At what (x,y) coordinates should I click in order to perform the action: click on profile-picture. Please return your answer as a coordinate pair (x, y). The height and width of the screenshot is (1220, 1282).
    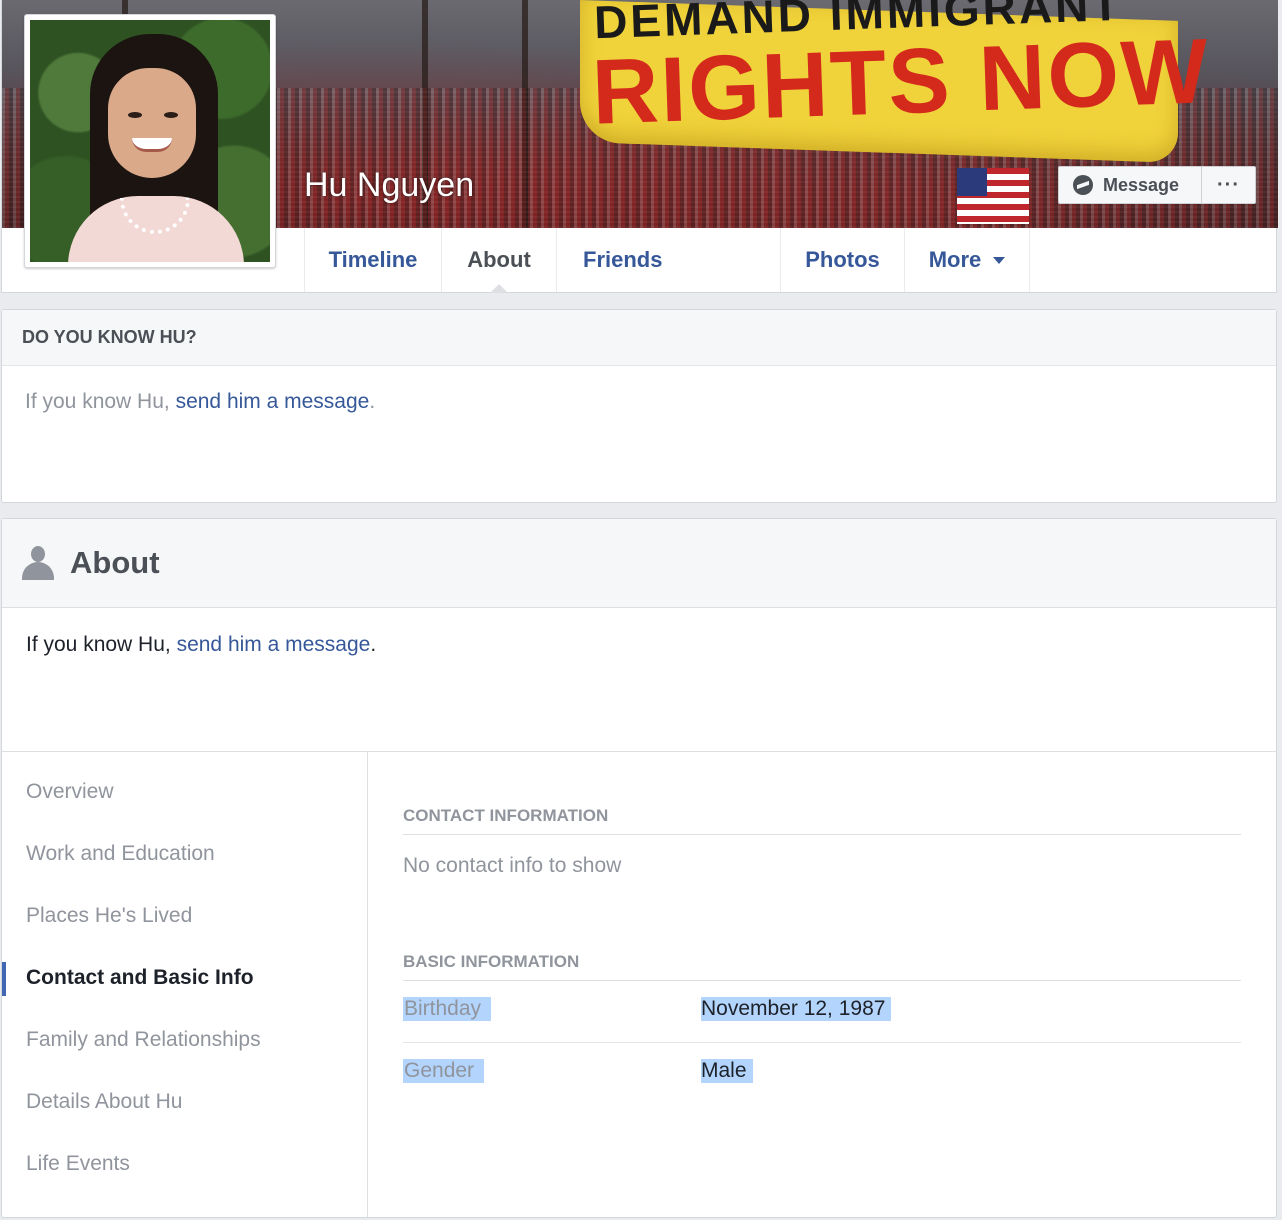
    Looking at the image, I should click on (150, 141).